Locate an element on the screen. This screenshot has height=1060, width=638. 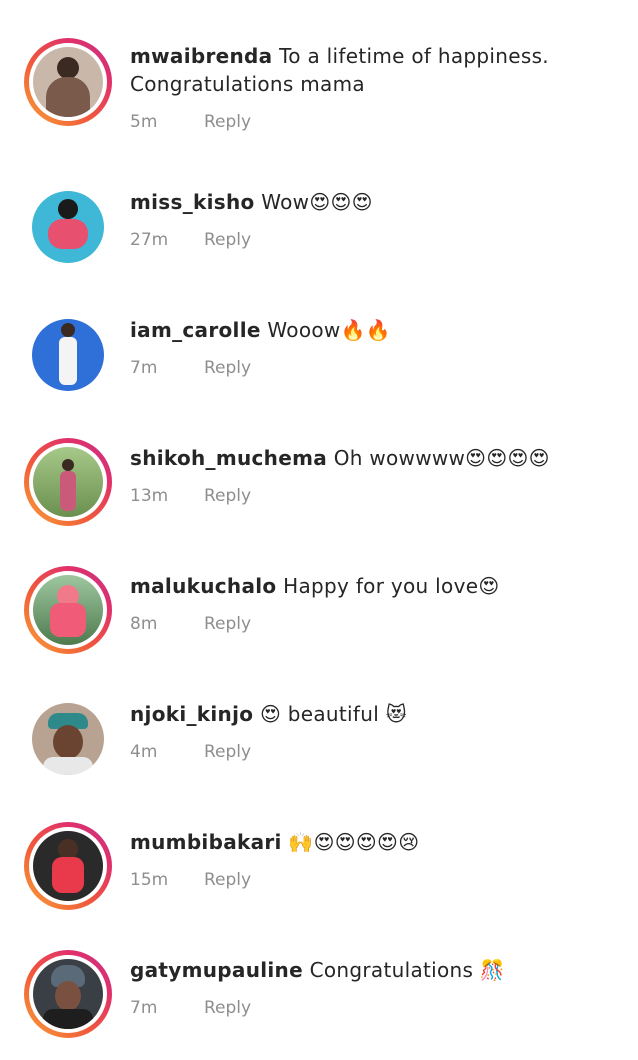
comment-item: gatymupauline Congratulations 🎊 7m Reply is located at coordinates (319, 1005).